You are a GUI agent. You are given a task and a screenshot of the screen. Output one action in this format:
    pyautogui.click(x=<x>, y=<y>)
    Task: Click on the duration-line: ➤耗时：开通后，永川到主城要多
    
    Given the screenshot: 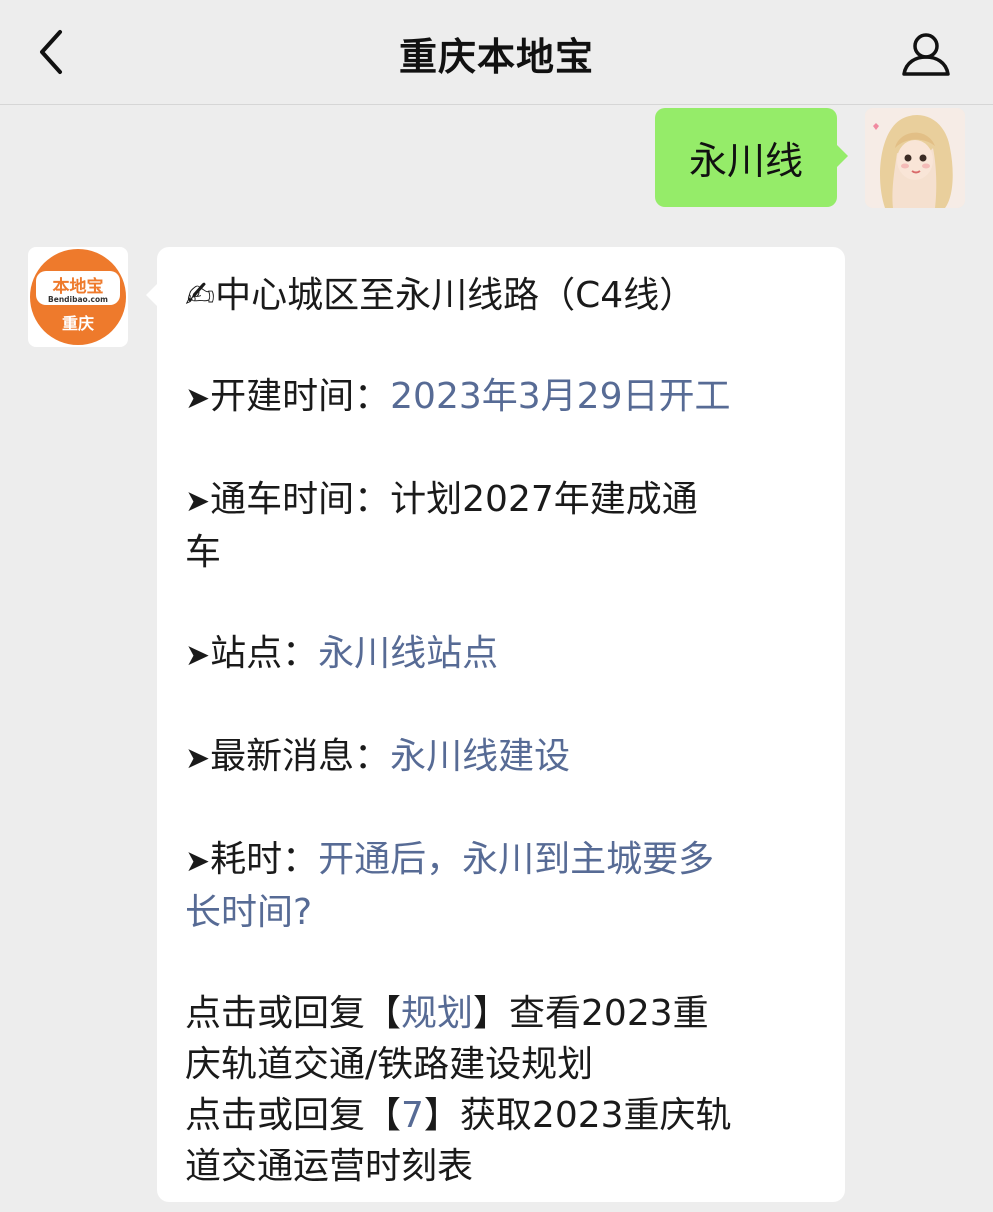 What is the action you would take?
    pyautogui.click(x=502, y=860)
    